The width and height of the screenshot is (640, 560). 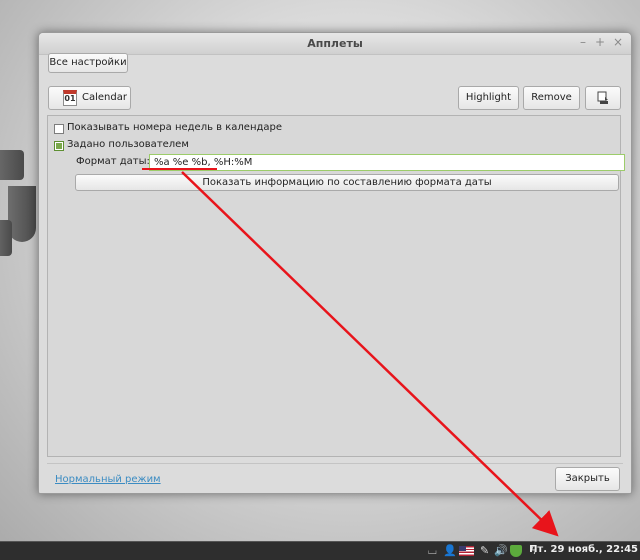 I want to click on title-bar: Апплеты – + ×, so click(x=335, y=44).